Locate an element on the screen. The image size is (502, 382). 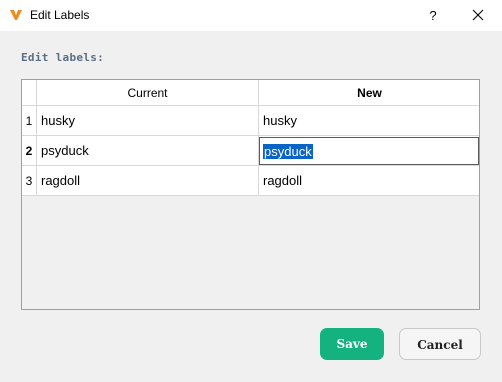
current-label-cell: husky is located at coordinates (148, 121).